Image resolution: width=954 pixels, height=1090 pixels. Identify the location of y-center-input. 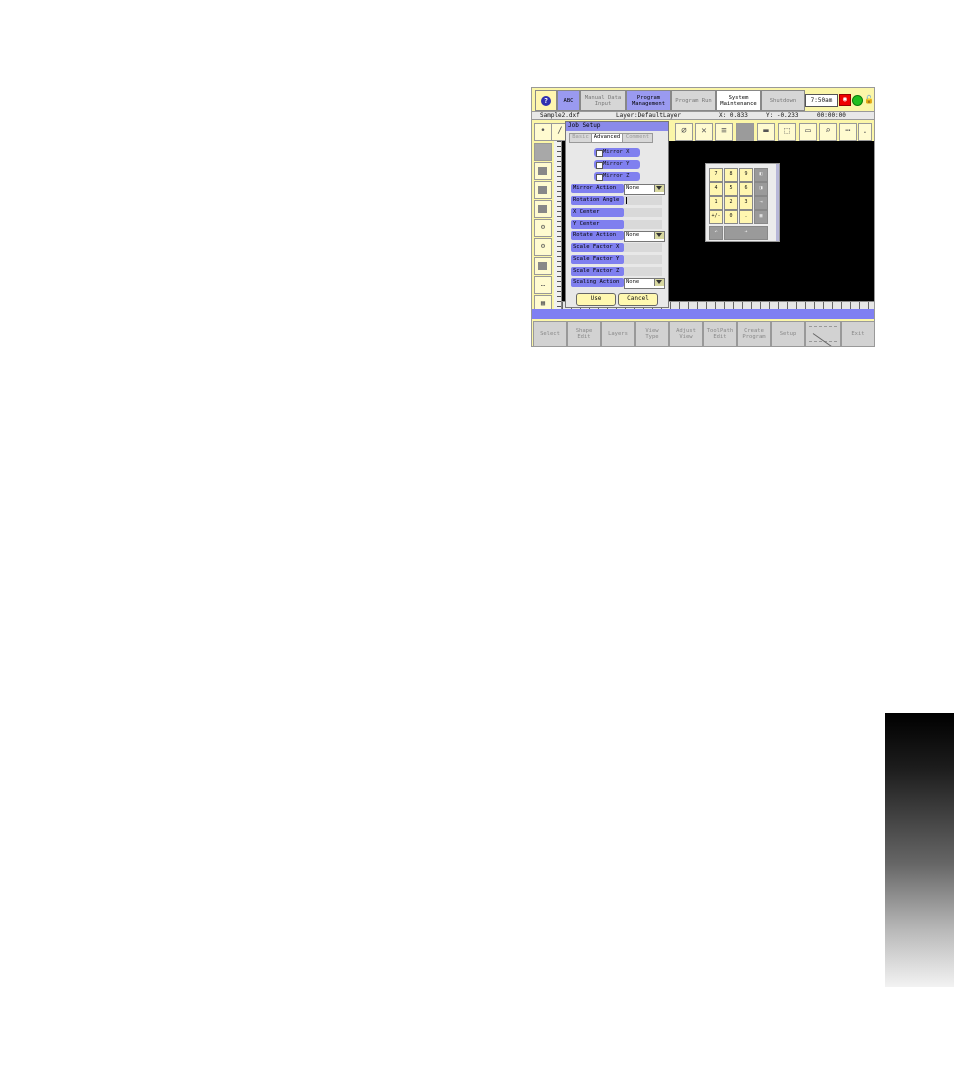
(643, 224).